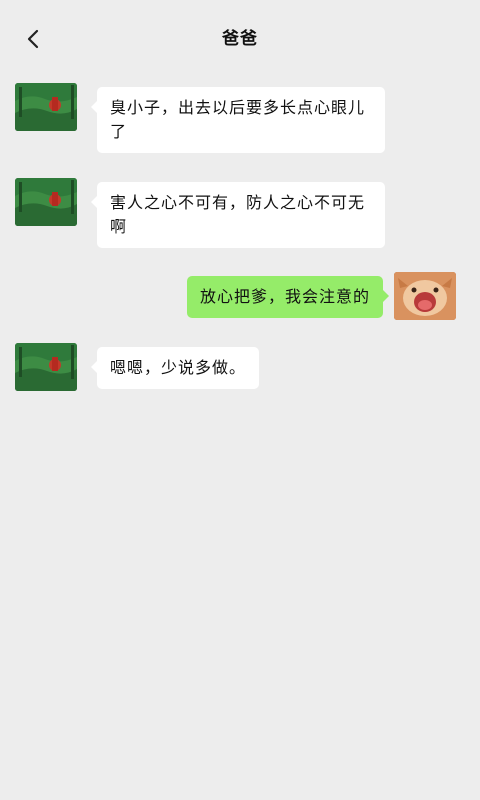 This screenshot has height=800, width=480. What do you see at coordinates (288, 297) in the screenshot?
I see `message-bubble-outgoing: 放心把爹，我会注意的` at bounding box center [288, 297].